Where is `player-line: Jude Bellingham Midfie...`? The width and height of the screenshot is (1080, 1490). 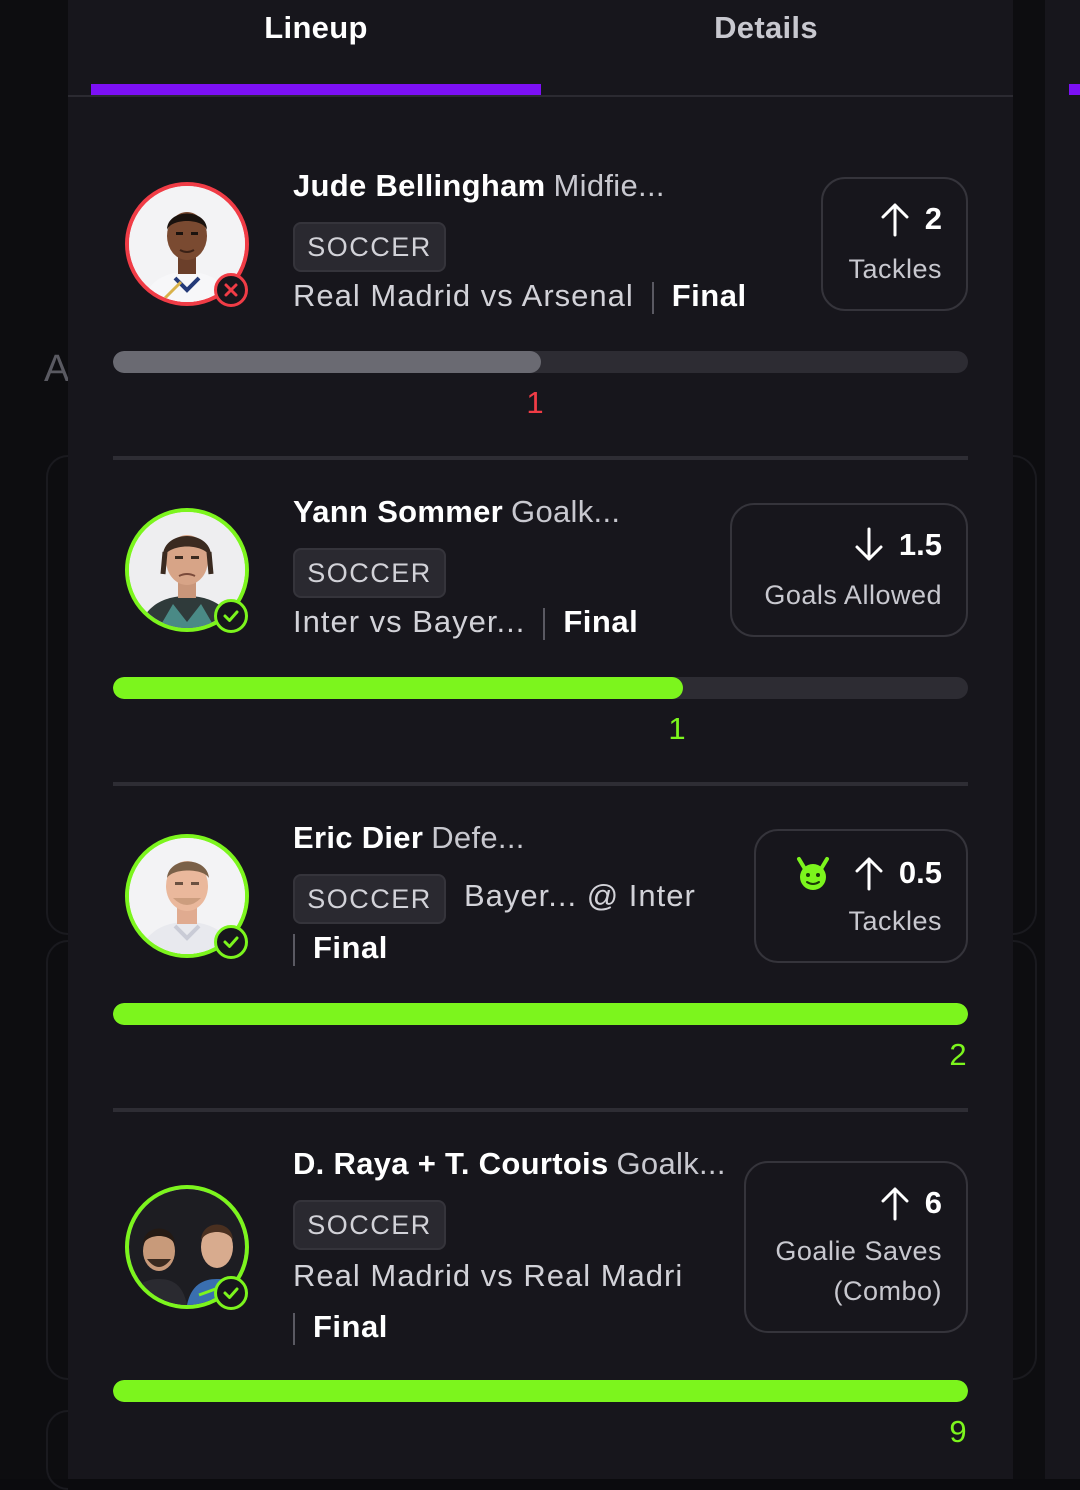 player-line: Jude Bellingham Midfie... is located at coordinates (479, 186).